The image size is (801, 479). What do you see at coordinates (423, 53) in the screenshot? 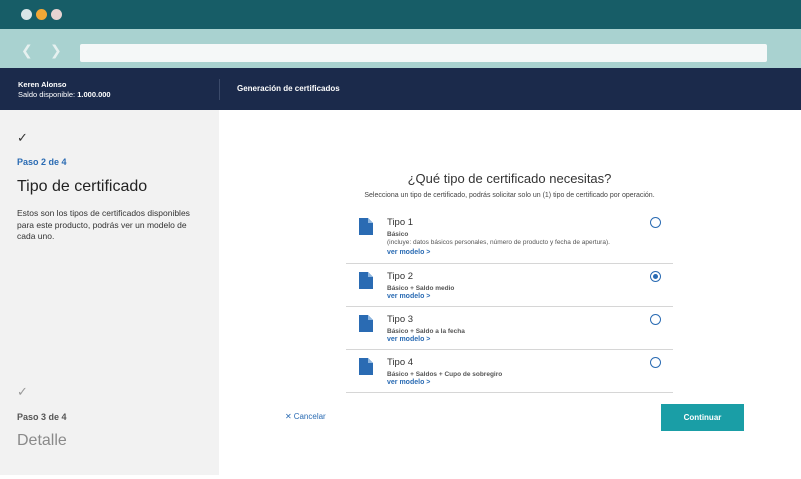
I see `address-bar` at bounding box center [423, 53].